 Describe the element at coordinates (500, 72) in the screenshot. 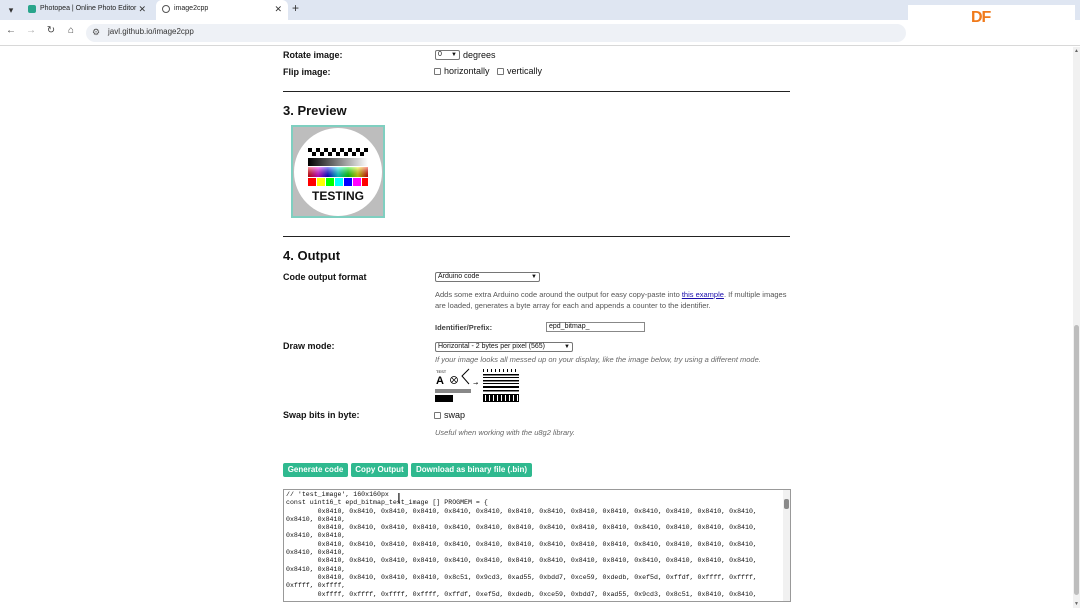

I see `flip-vertical-checkbox` at that location.